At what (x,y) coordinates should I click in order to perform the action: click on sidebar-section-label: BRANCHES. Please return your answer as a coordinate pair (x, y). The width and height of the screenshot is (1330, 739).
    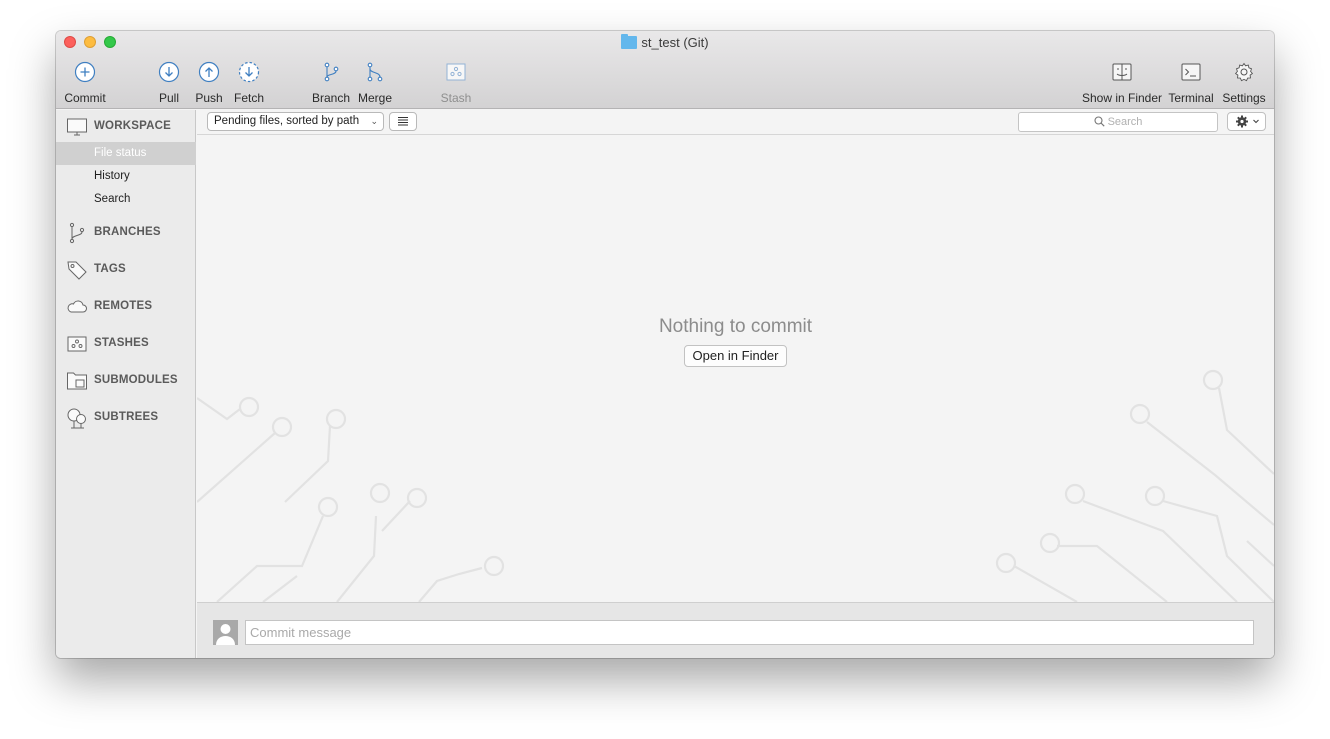
    Looking at the image, I should click on (127, 232).